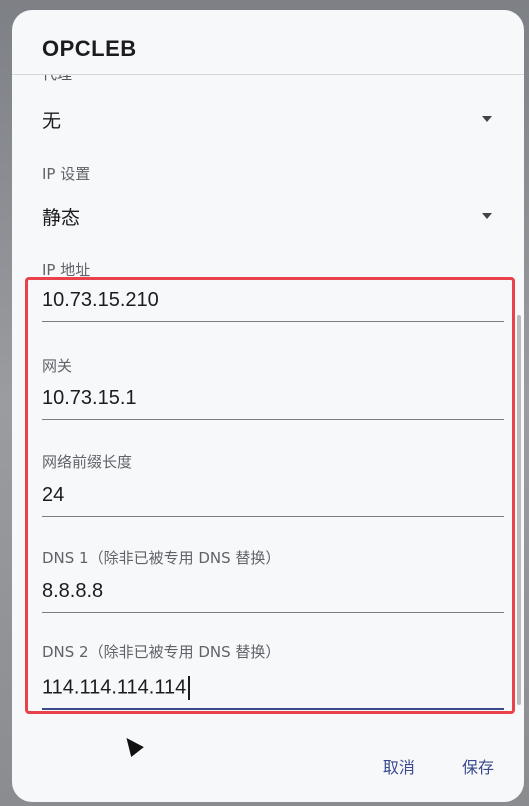 The image size is (529, 806). Describe the element at coordinates (399, 766) in the screenshot. I see `cancel-button: 取消` at that location.